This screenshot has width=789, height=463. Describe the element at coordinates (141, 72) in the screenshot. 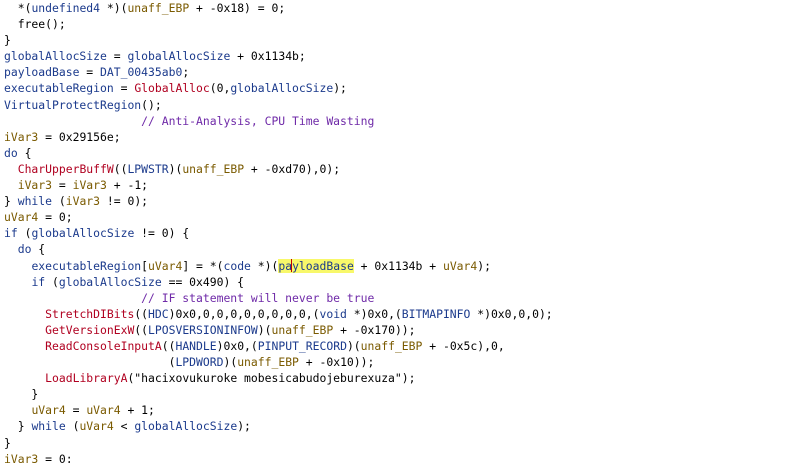

I see `global-token: DAT_00435ab0` at that location.